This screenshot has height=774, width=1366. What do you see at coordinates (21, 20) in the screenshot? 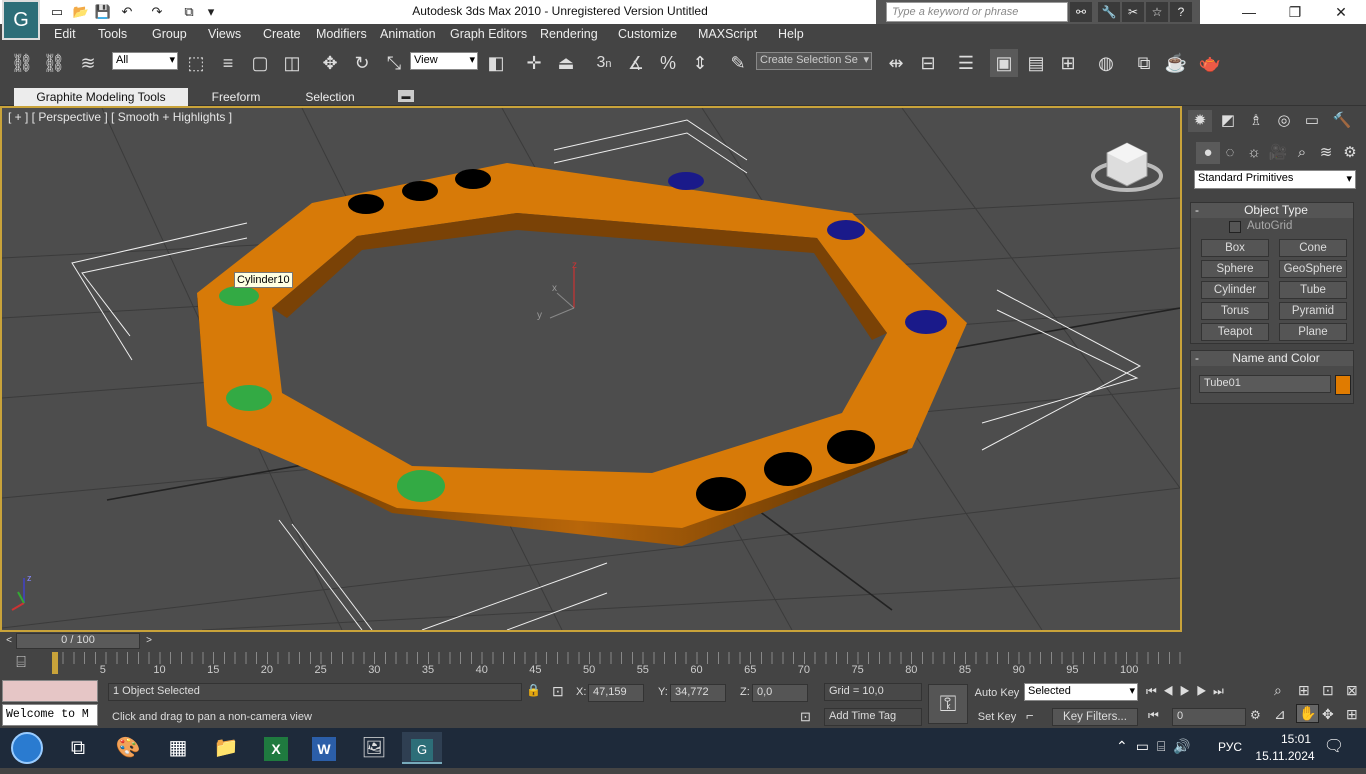
I see `app-logo-icon: G` at bounding box center [21, 20].